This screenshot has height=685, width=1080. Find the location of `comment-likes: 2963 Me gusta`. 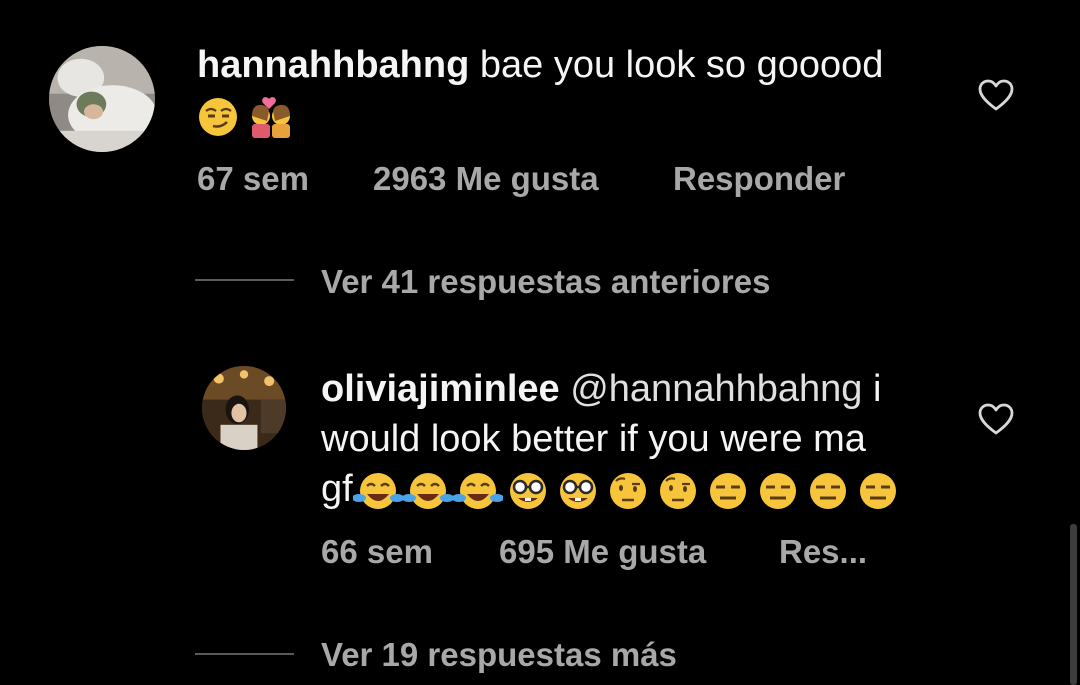

comment-likes: 2963 Me gusta is located at coordinates (486, 179).